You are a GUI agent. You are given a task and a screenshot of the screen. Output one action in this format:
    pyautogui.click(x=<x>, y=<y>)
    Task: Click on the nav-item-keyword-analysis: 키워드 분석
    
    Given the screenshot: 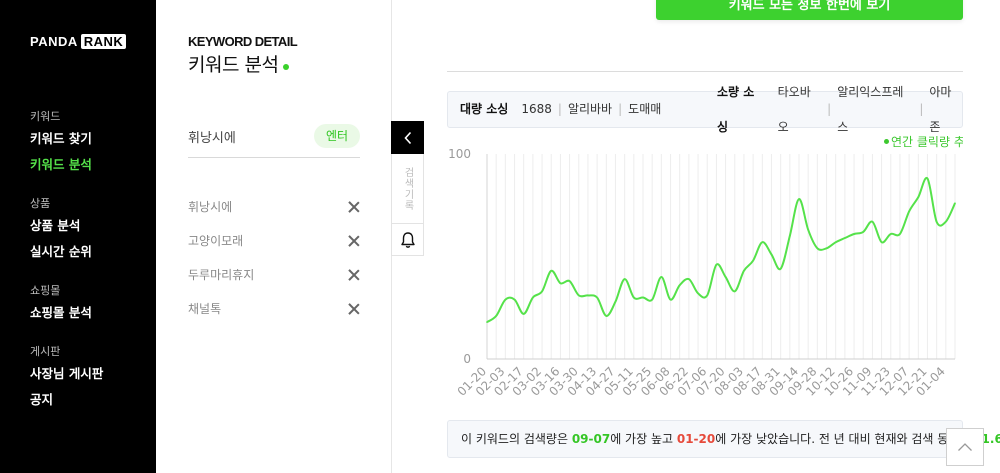 What is the action you would take?
    pyautogui.click(x=61, y=165)
    